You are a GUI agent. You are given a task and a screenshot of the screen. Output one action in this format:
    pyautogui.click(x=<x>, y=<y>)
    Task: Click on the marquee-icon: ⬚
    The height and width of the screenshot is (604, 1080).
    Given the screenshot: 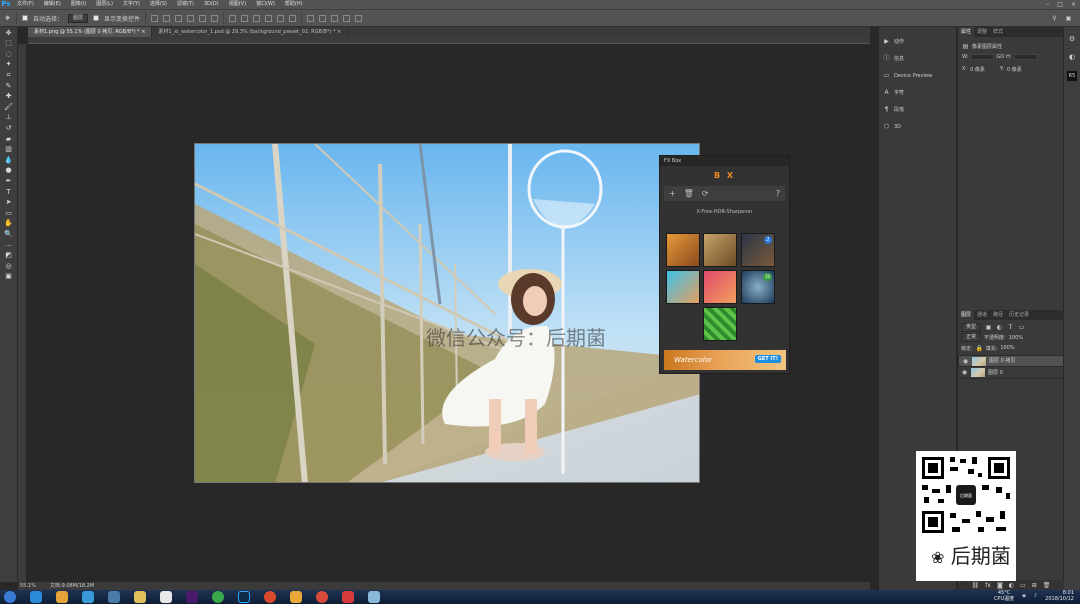 What is the action you would take?
    pyautogui.click(x=9, y=43)
    